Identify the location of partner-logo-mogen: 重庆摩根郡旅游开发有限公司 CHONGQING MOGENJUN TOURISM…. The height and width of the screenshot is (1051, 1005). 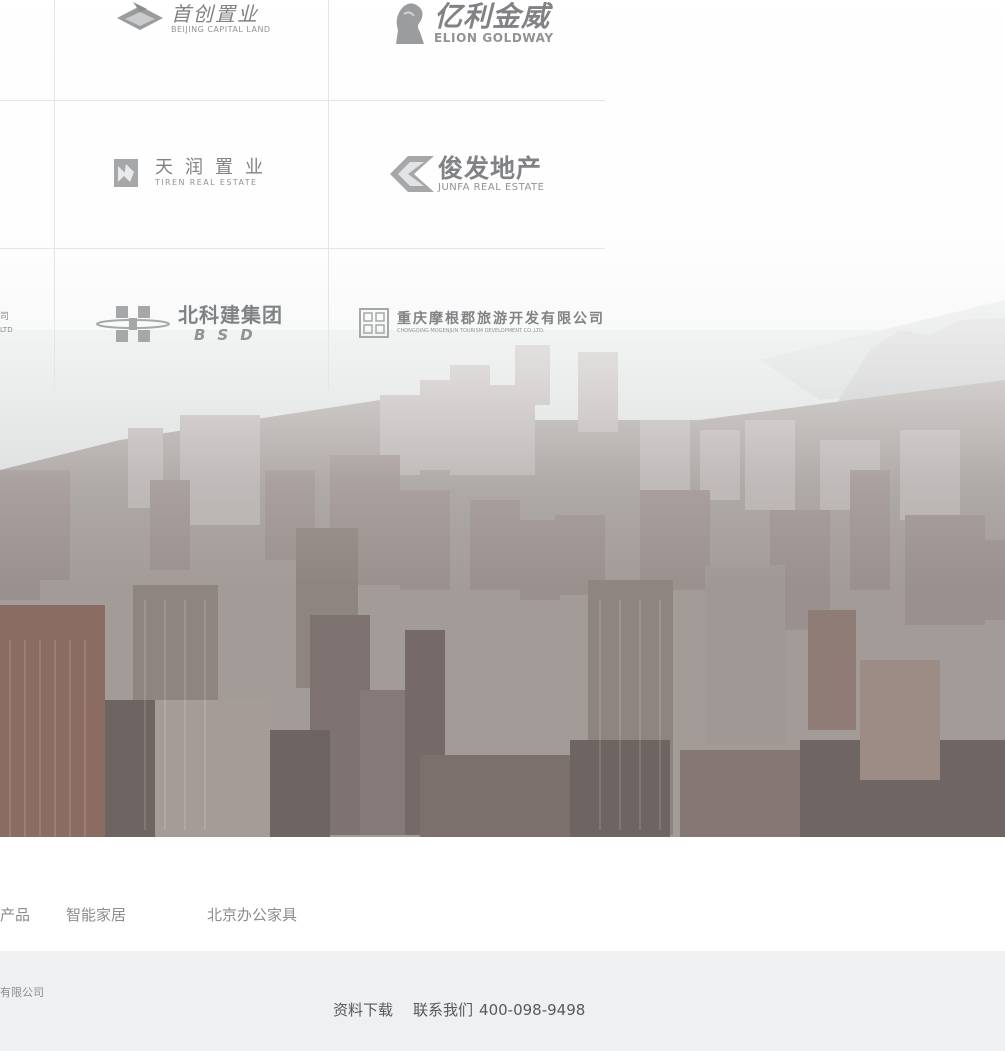
(482, 323).